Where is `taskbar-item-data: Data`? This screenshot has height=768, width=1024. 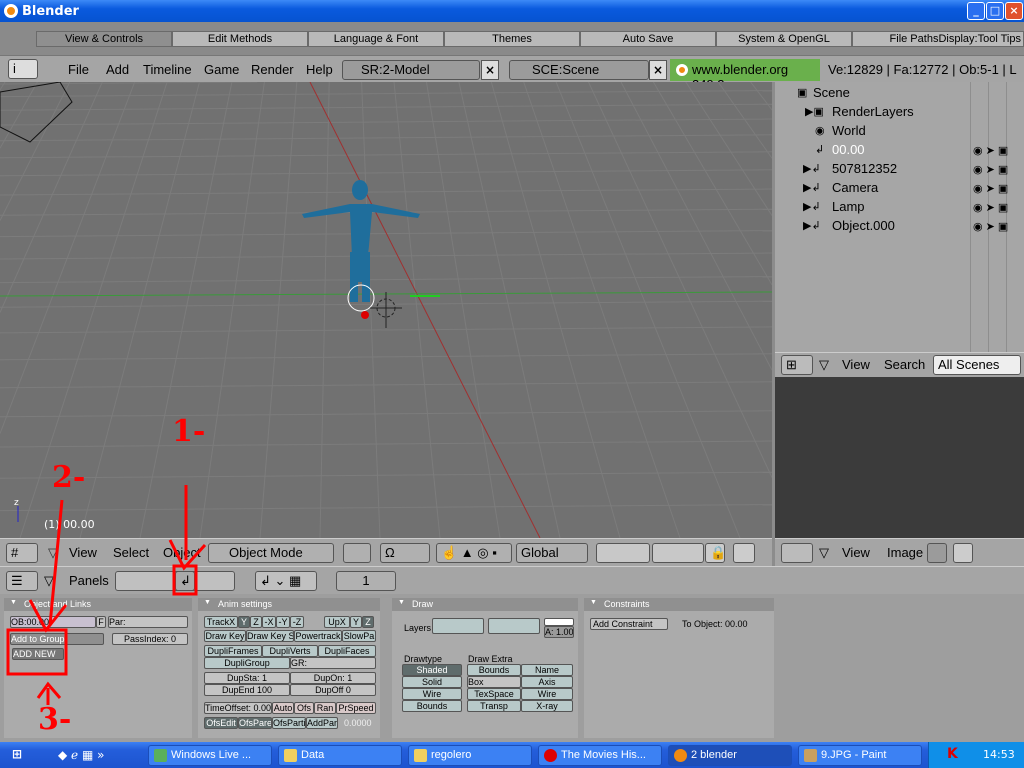
taskbar-item-data: Data is located at coordinates (340, 755).